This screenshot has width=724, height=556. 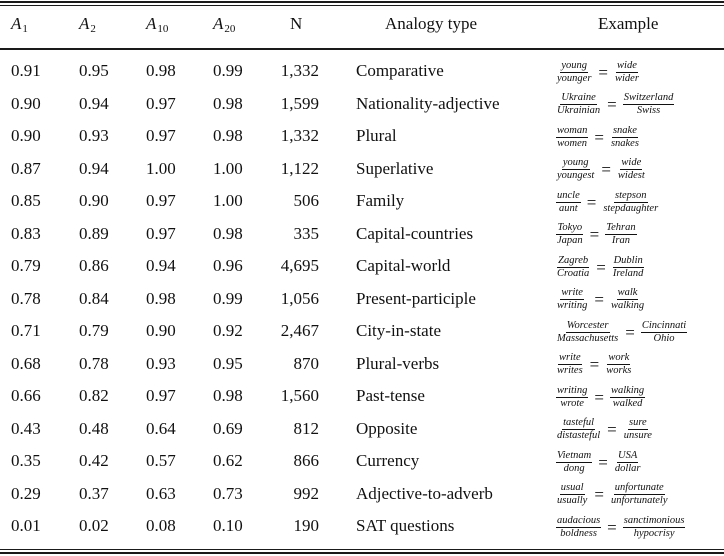 I want to click on cell-example: woman women = snake snakes, so click(x=598, y=137).